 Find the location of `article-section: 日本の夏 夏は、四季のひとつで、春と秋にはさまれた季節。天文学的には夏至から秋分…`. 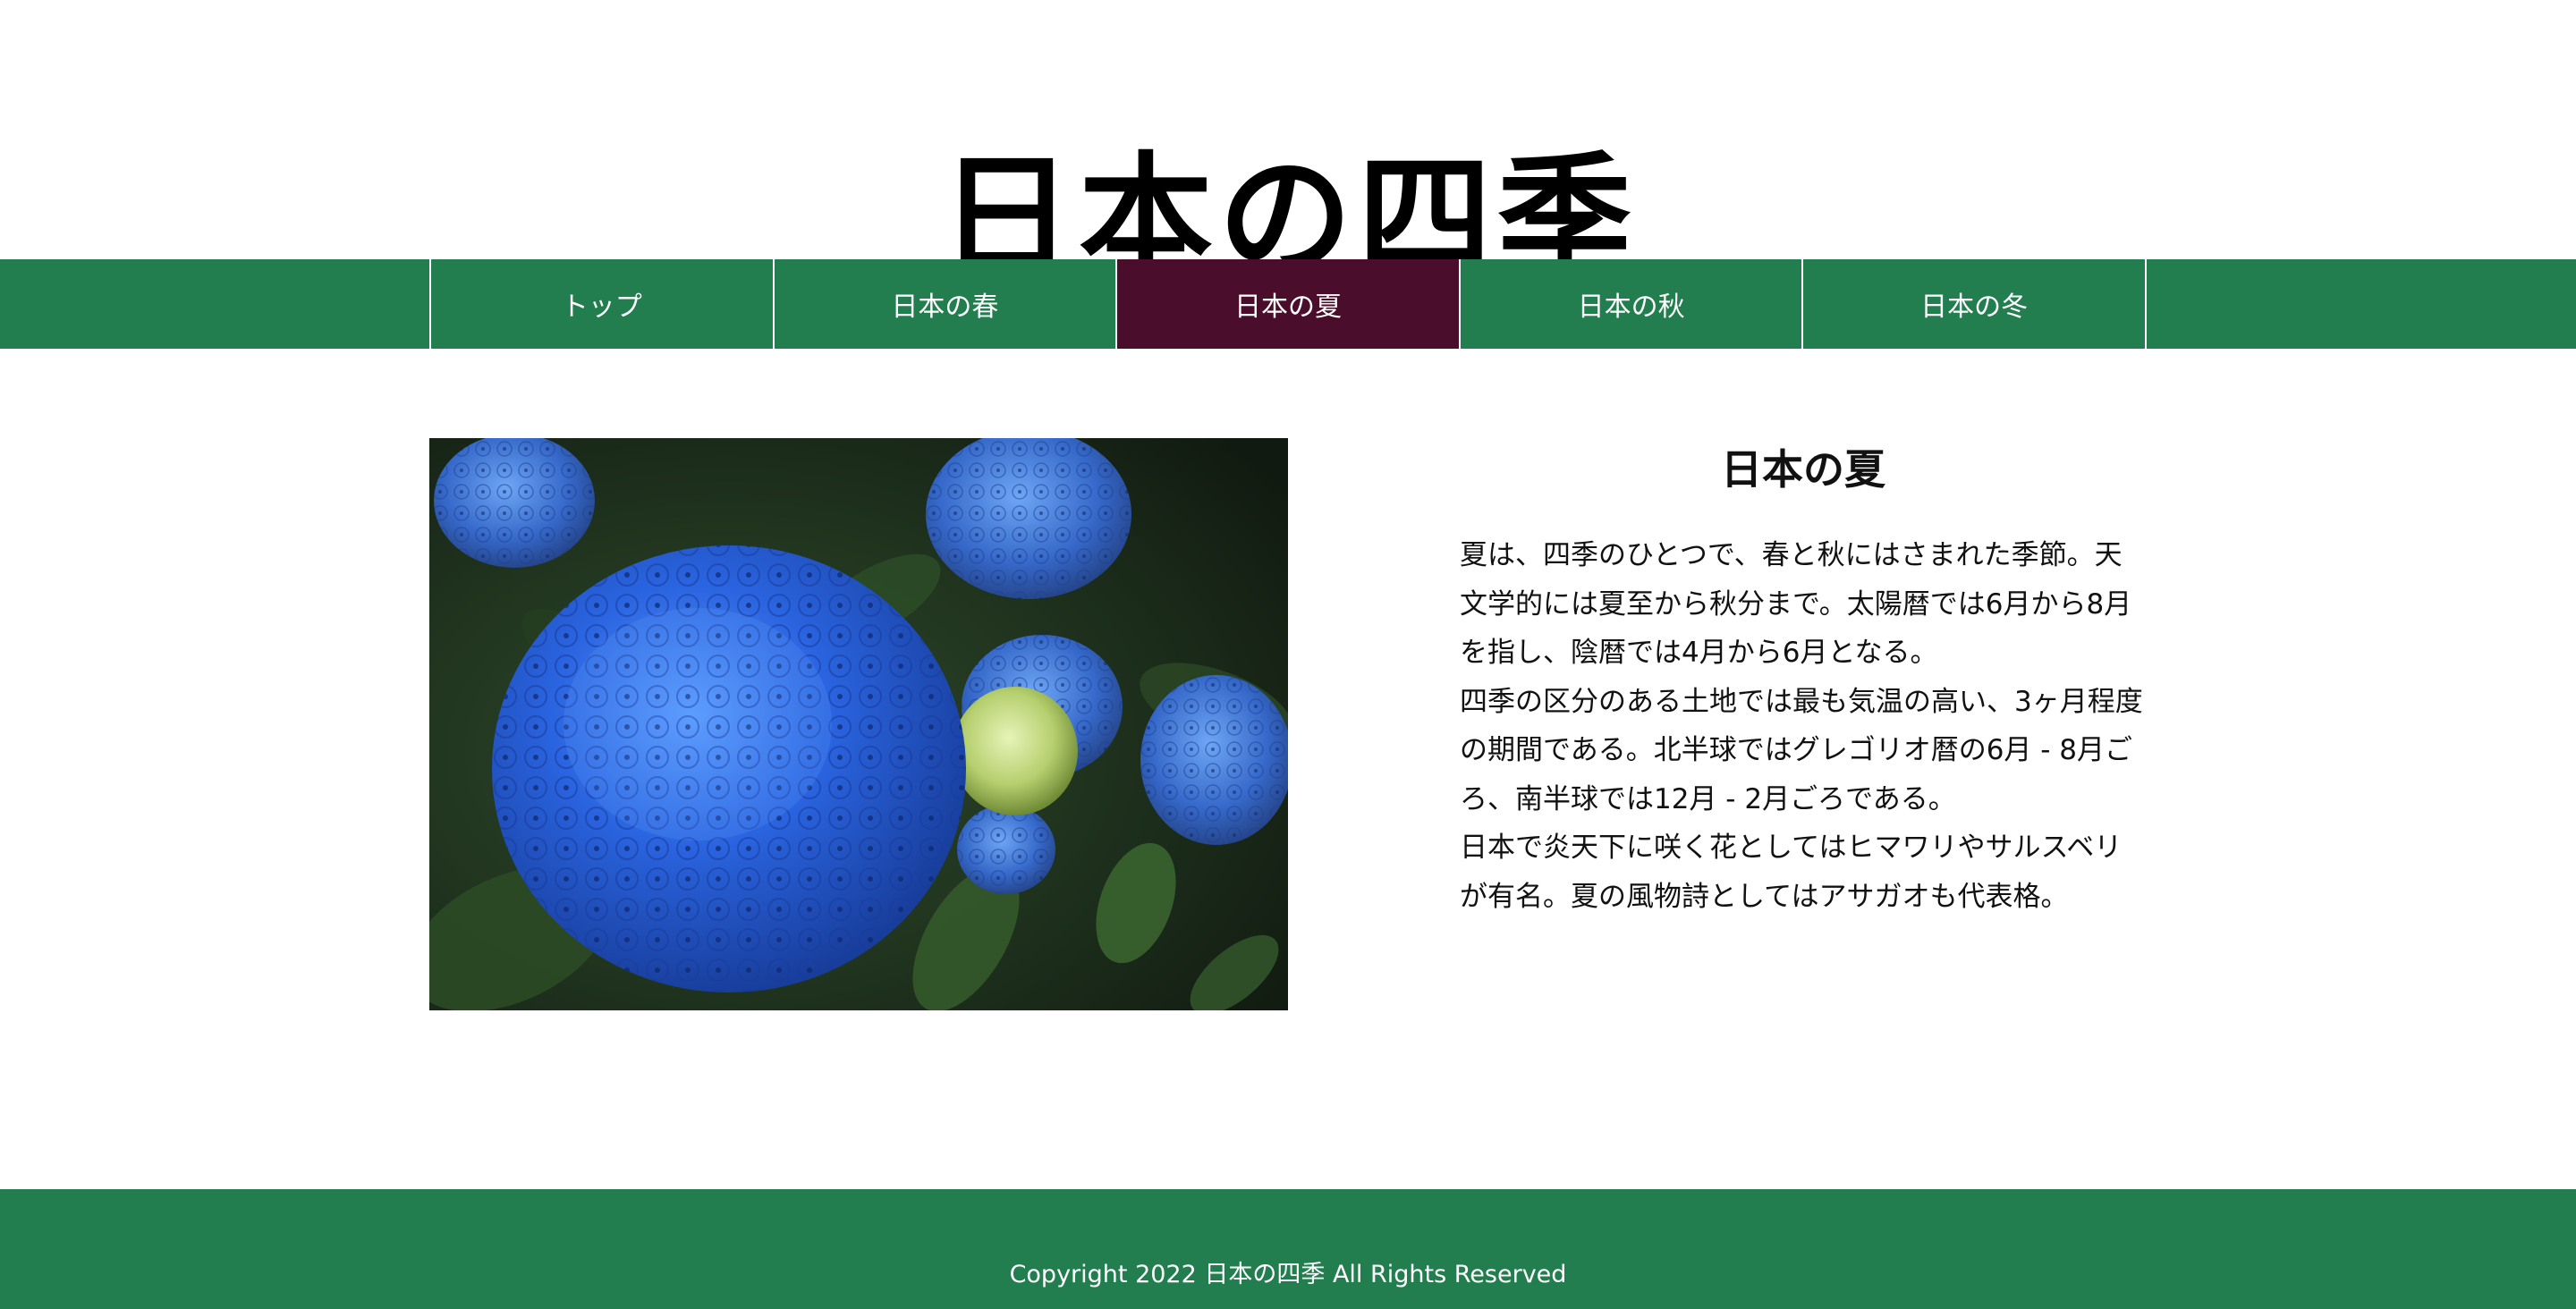

article-section: 日本の夏 夏は、四季のひとつで、春と秋にはさまれた季節。天文学的には夏至から秋分… is located at coordinates (1803, 679).